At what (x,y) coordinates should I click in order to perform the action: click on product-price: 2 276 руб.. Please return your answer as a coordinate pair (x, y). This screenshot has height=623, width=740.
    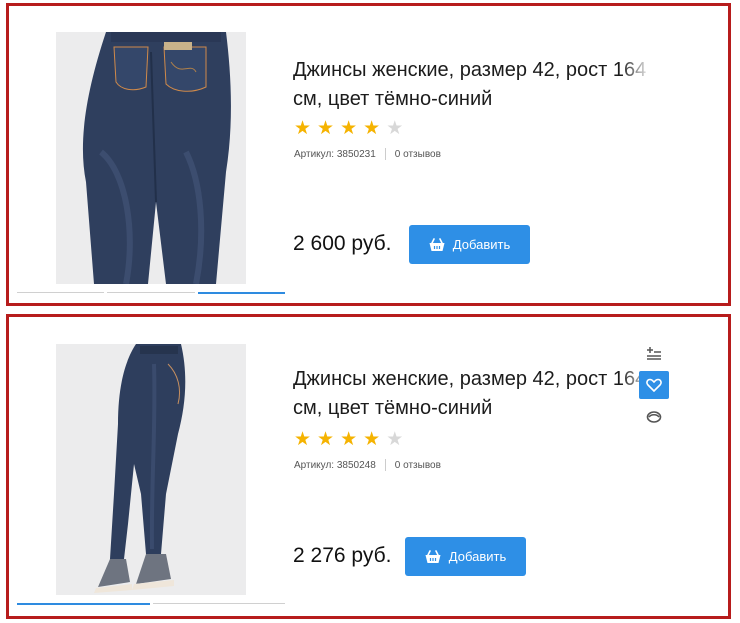
    Looking at the image, I should click on (342, 555).